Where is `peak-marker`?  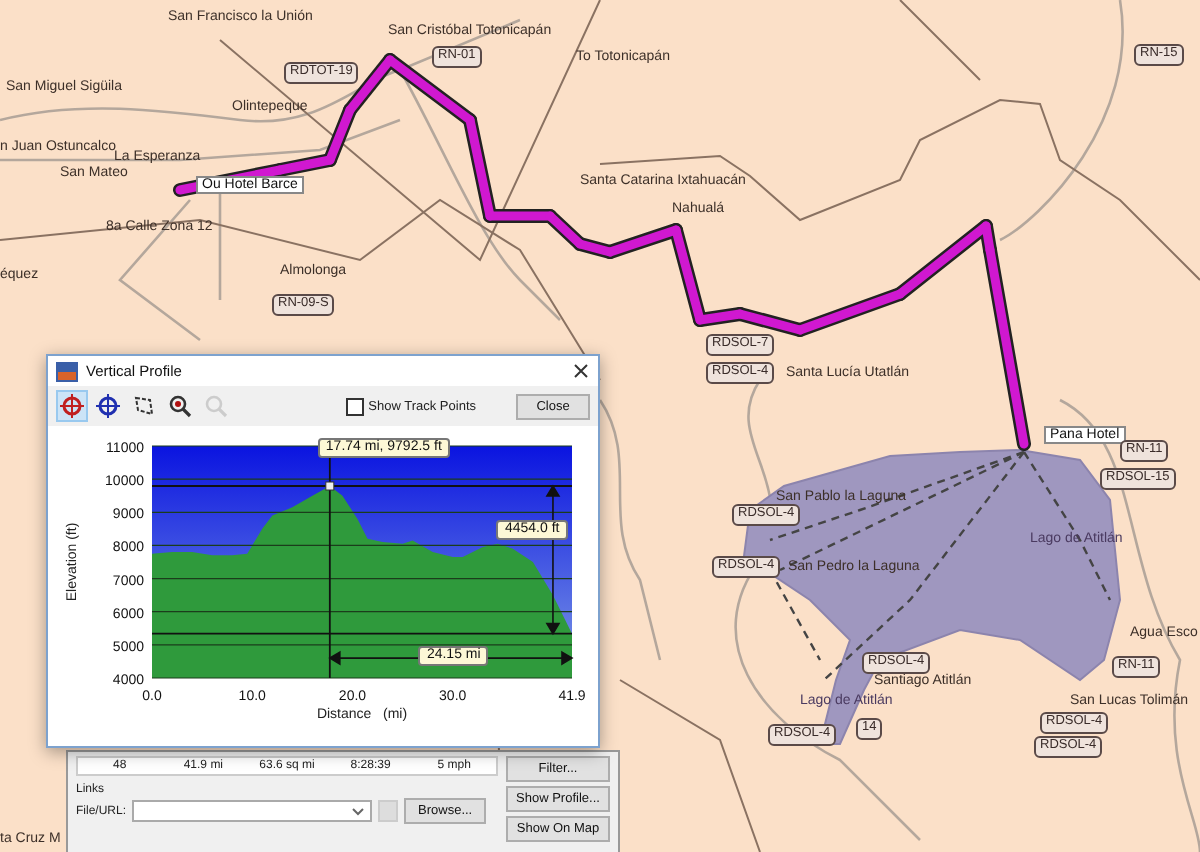
peak-marker is located at coordinates (330, 486).